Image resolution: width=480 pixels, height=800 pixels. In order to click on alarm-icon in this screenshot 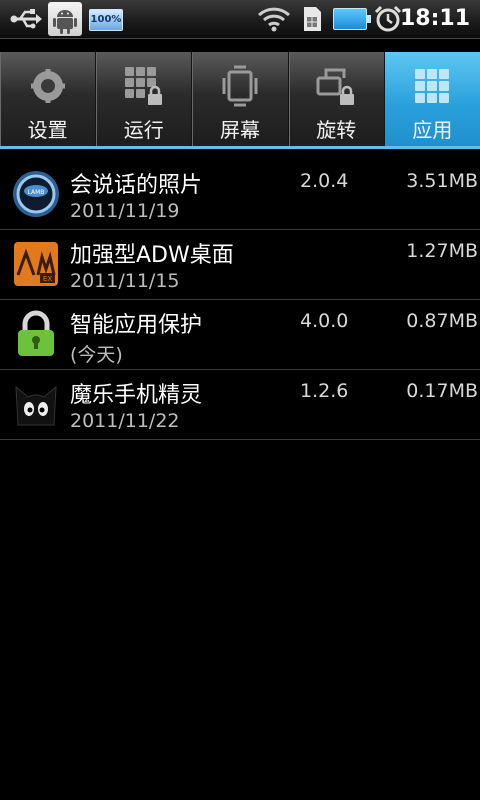, I will do `click(388, 19)`.